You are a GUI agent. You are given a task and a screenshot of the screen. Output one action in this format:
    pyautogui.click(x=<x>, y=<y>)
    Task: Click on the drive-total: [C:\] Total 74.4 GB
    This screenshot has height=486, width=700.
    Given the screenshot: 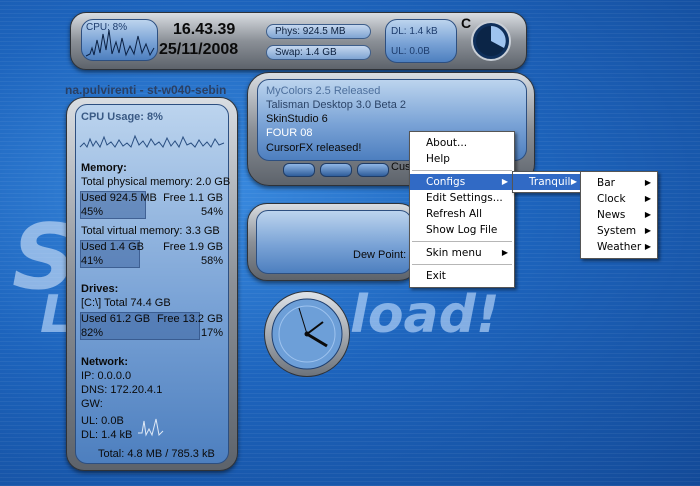 What is the action you would take?
    pyautogui.click(x=126, y=303)
    